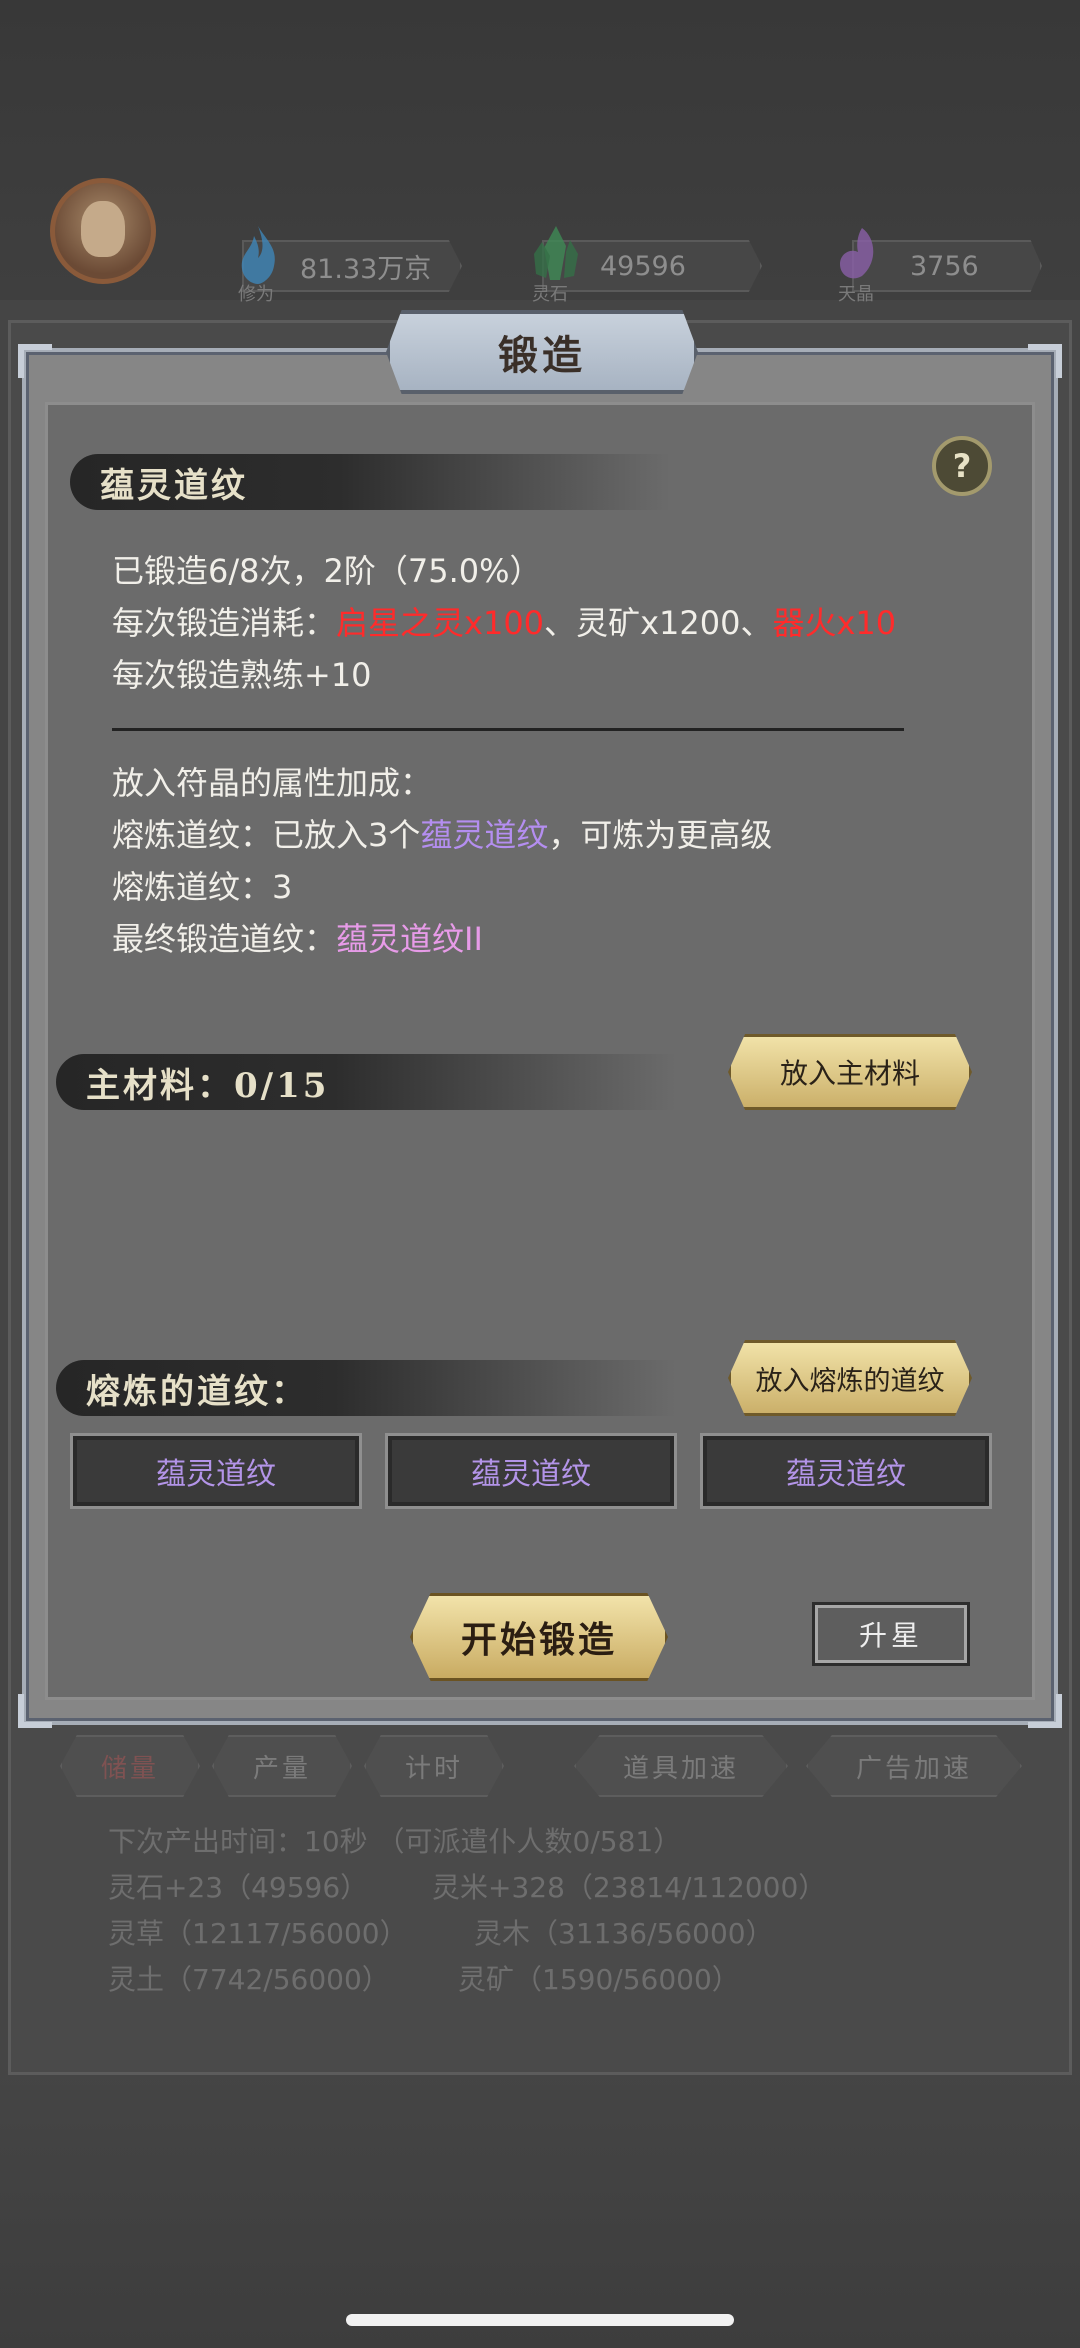  Describe the element at coordinates (256, 294) in the screenshot. I see `resource-cultivation-label: 修为` at that location.